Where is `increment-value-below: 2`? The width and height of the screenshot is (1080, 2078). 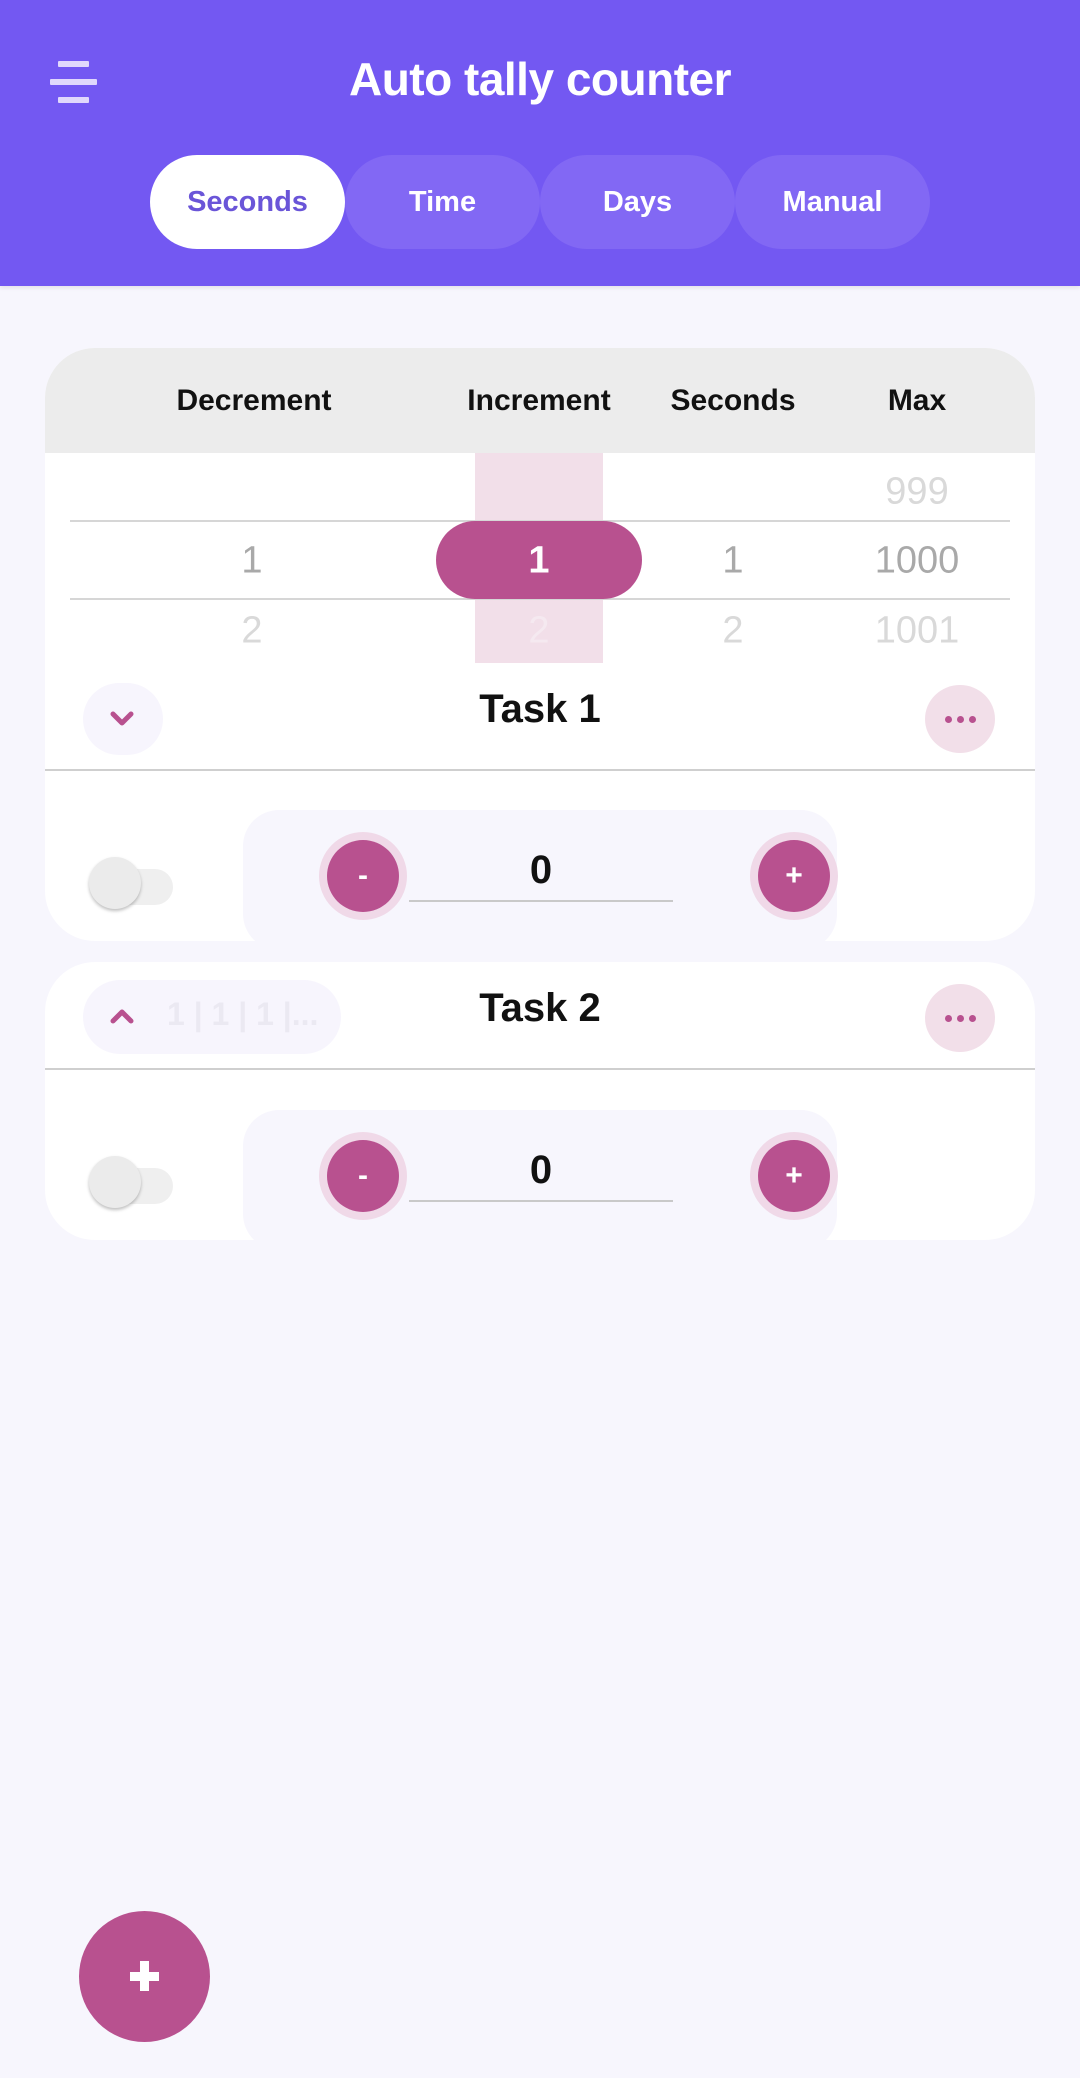 increment-value-below: 2 is located at coordinates (538, 631).